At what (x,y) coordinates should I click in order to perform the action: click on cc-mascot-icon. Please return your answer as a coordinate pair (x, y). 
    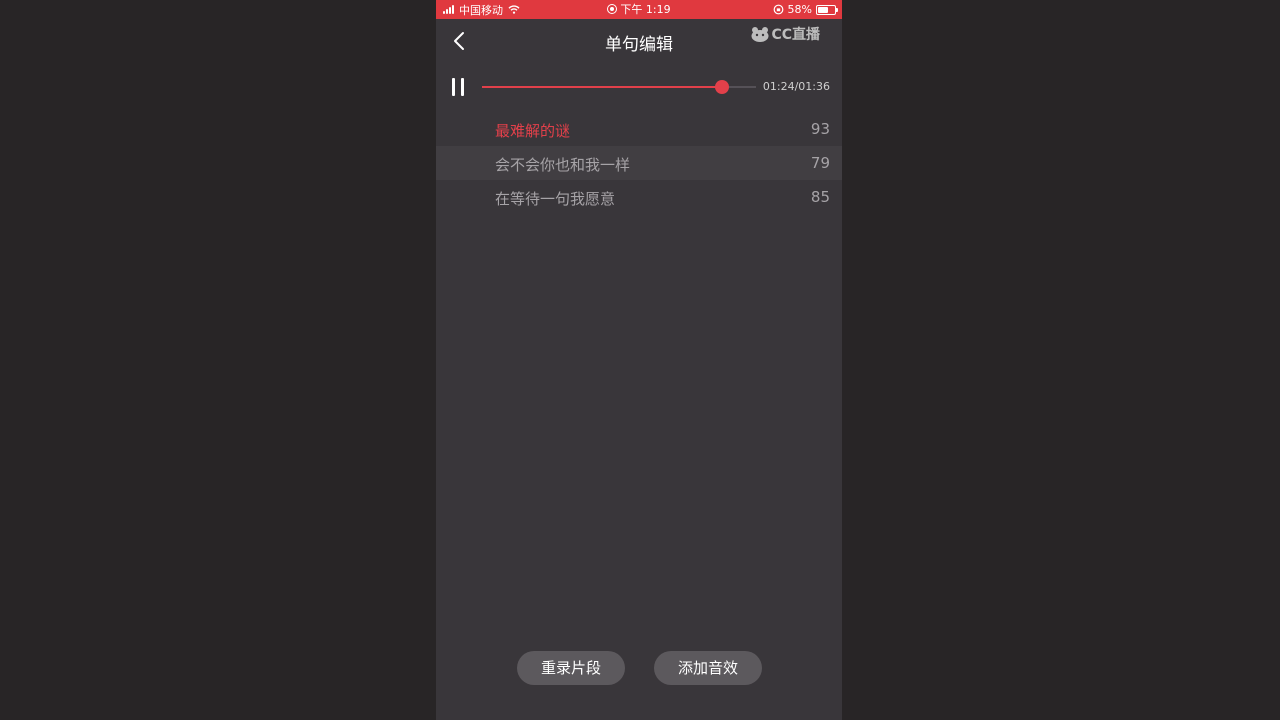
    Looking at the image, I should click on (760, 34).